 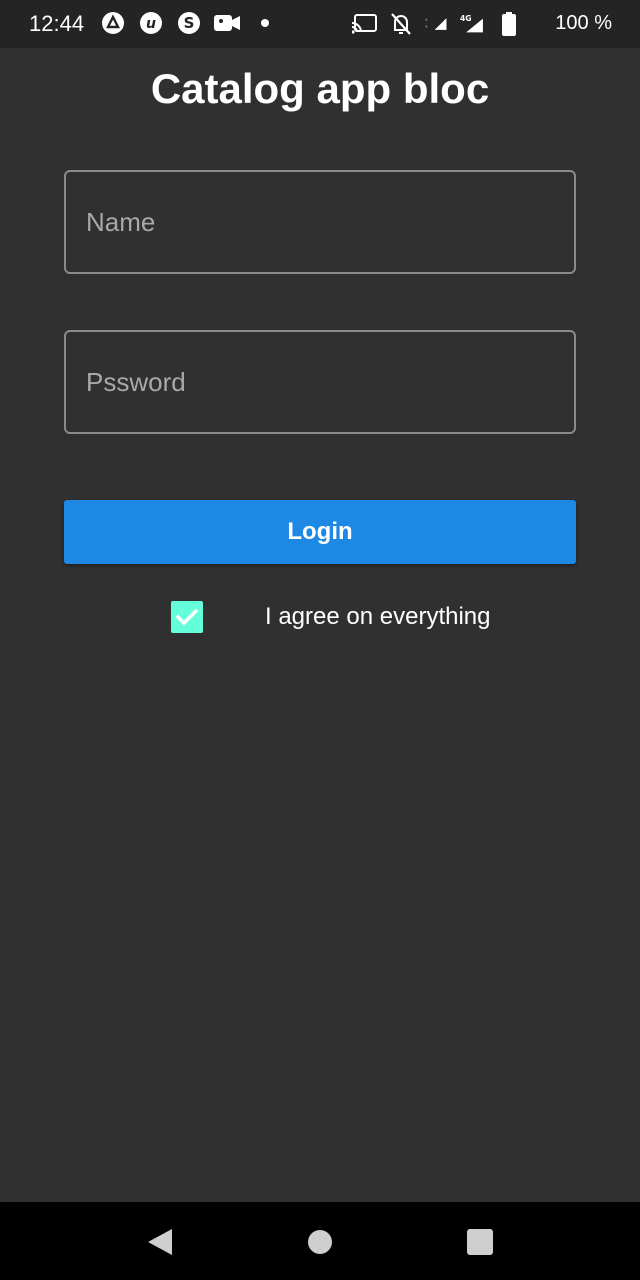 I want to click on skype-icon: S, so click(x=189, y=23).